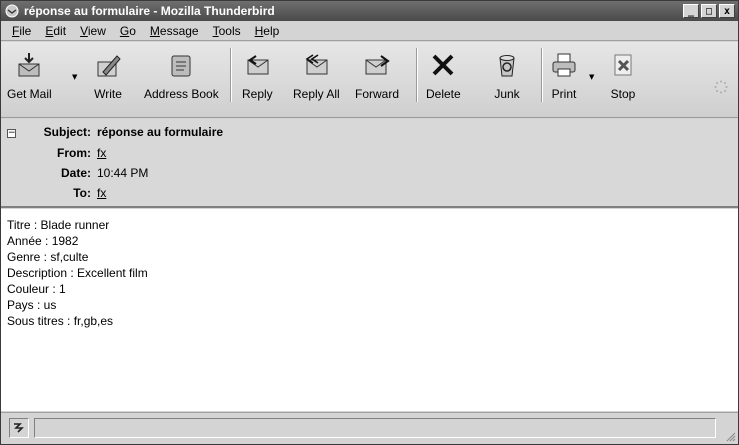 This screenshot has width=739, height=445. What do you see at coordinates (160, 132) in the screenshot?
I see `subject-value: réponse au formulaire` at bounding box center [160, 132].